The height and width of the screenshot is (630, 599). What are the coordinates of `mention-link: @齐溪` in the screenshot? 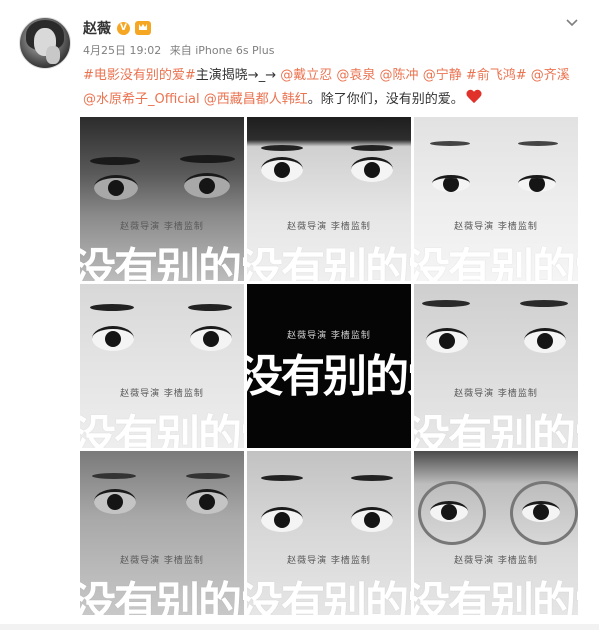 It's located at (550, 75).